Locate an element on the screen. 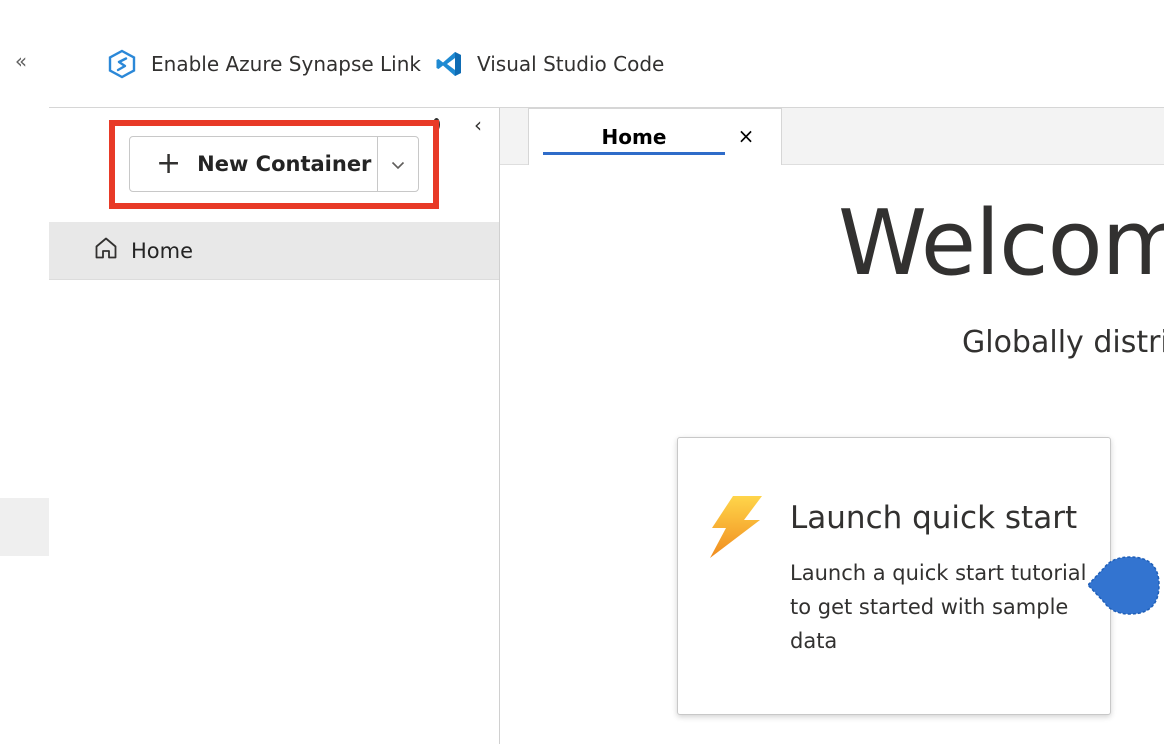 The height and width of the screenshot is (744, 1164). visual-studio-code-button: Visual Studio Code is located at coordinates (549, 64).